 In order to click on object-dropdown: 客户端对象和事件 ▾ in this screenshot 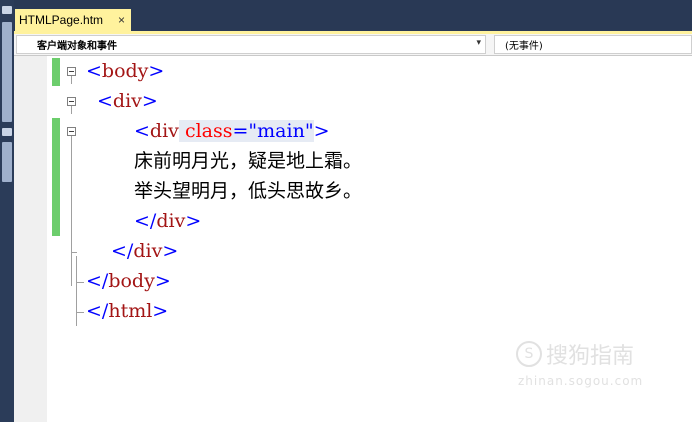, I will do `click(251, 44)`.